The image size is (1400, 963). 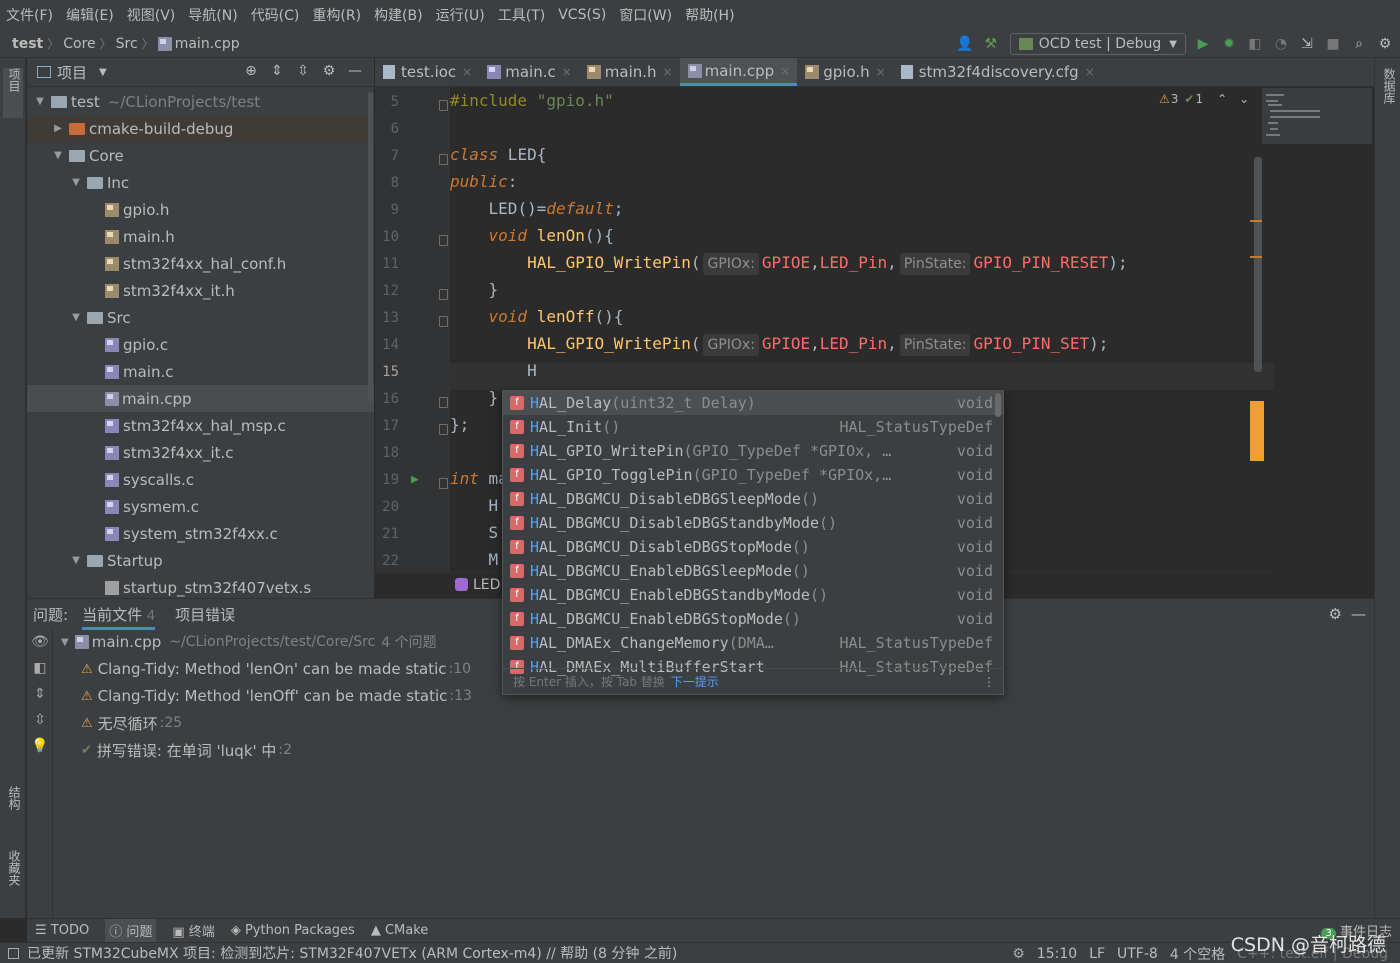 What do you see at coordinates (200, 452) in the screenshot?
I see `project-tree-item: stm32f4xx_it.c` at bounding box center [200, 452].